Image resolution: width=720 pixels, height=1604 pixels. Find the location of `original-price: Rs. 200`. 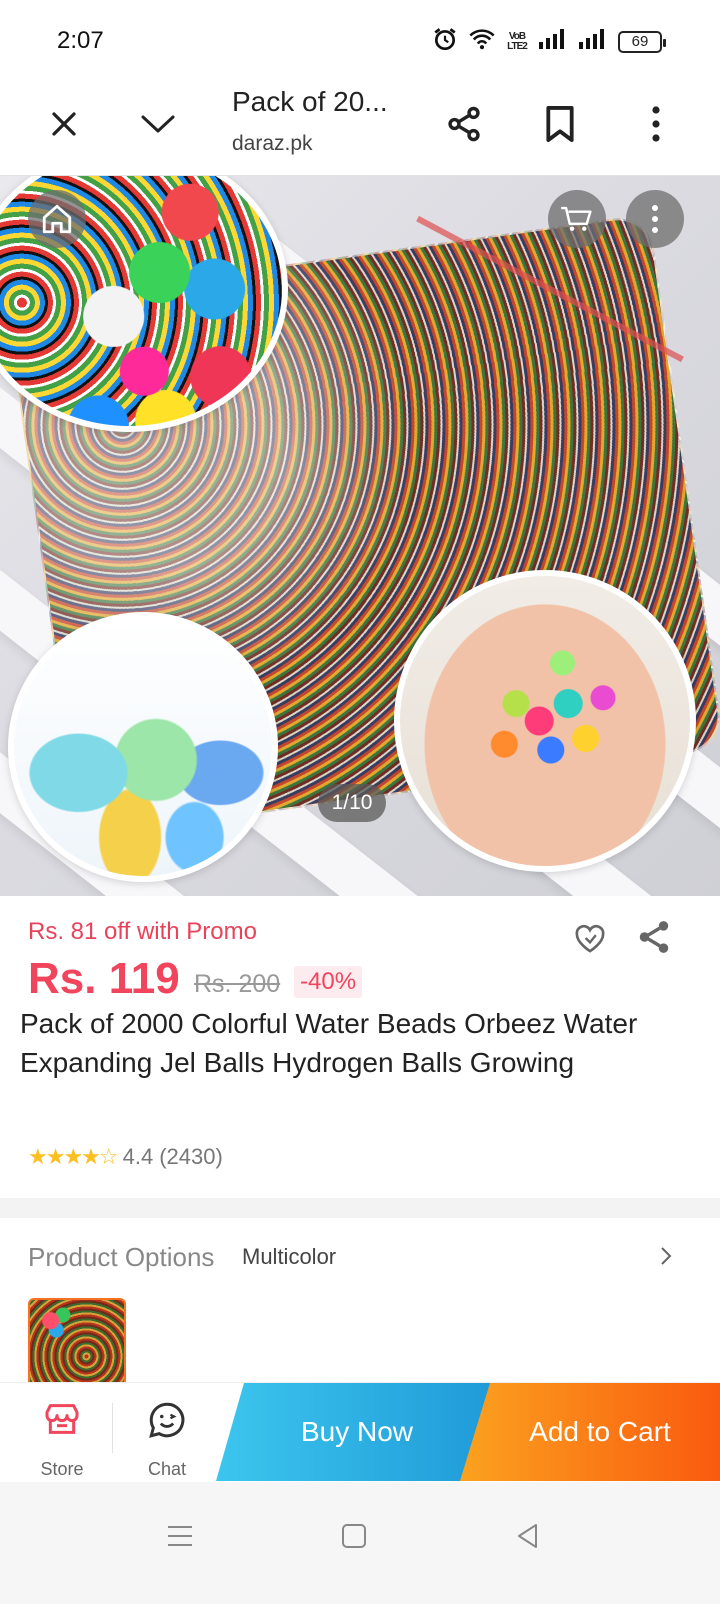

original-price: Rs. 200 is located at coordinates (237, 984).